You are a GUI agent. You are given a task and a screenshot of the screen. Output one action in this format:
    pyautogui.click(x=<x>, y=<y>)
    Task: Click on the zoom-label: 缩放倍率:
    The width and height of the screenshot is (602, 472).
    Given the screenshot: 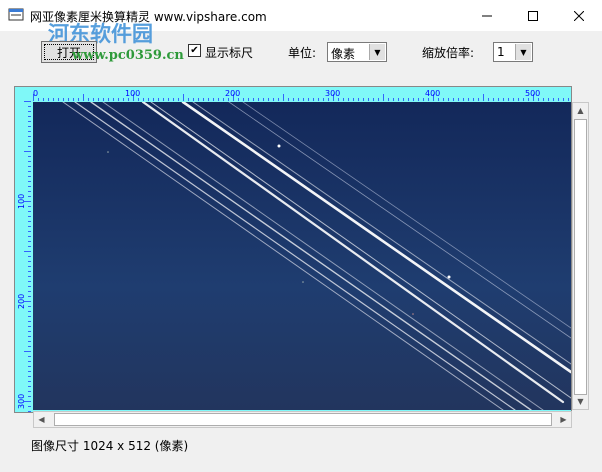 What is the action you would take?
    pyautogui.click(x=448, y=53)
    